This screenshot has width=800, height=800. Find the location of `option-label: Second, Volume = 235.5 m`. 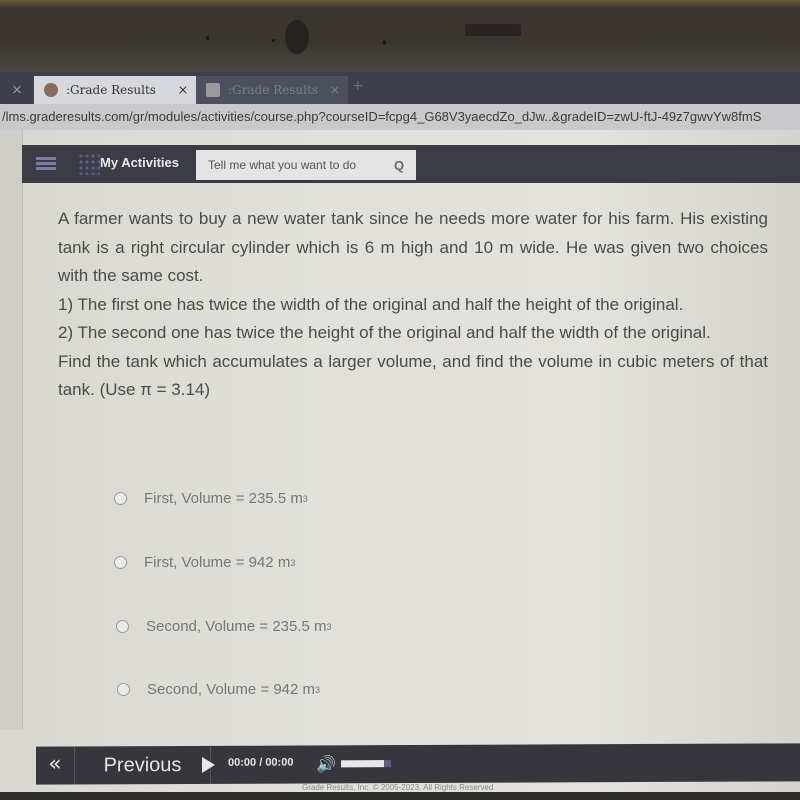

option-label: Second, Volume = 235.5 m is located at coordinates (236, 626).